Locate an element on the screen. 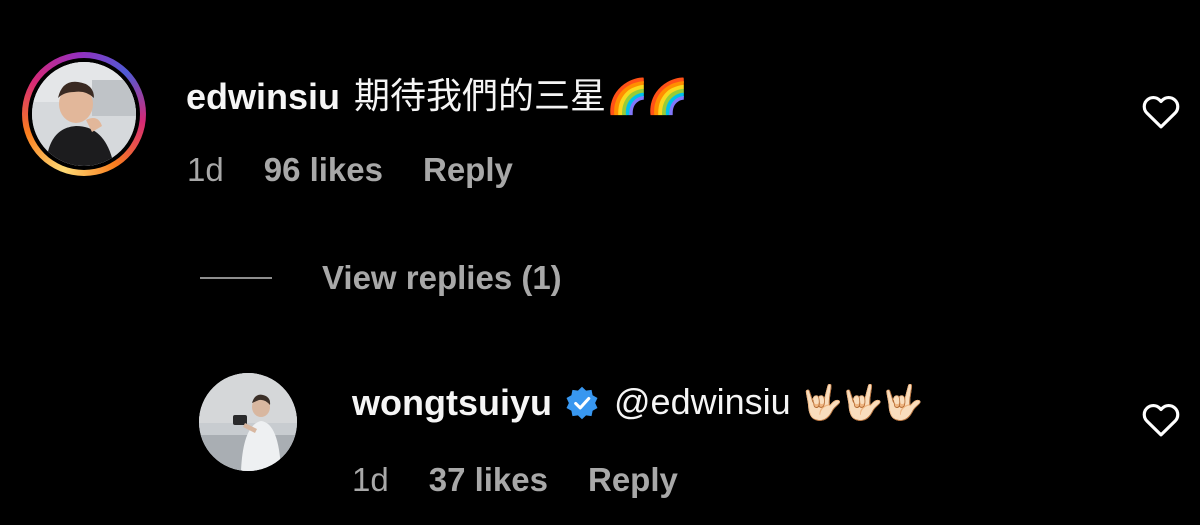 The height and width of the screenshot is (525, 1200). comment-line: wongtsuiyu @edwinsiu 🤟🏻🤟🏻🤟🏻 is located at coordinates (638, 402).